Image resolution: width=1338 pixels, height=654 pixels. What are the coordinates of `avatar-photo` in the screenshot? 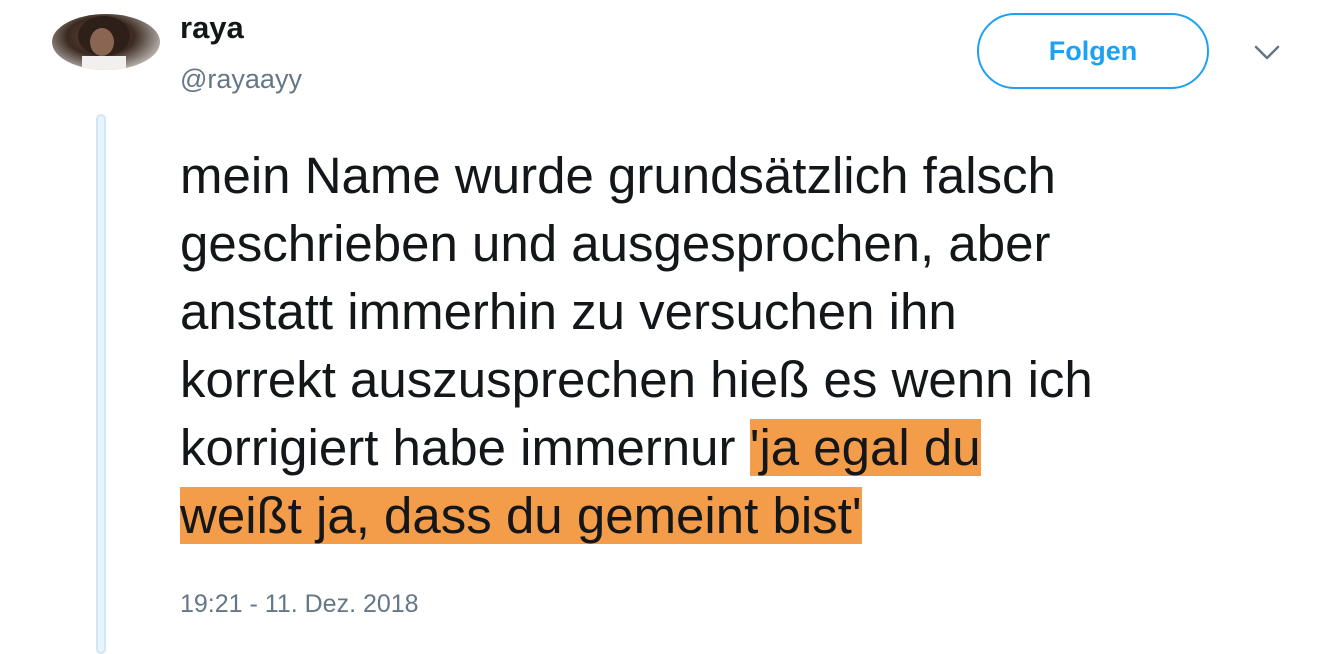 It's located at (104, 43).